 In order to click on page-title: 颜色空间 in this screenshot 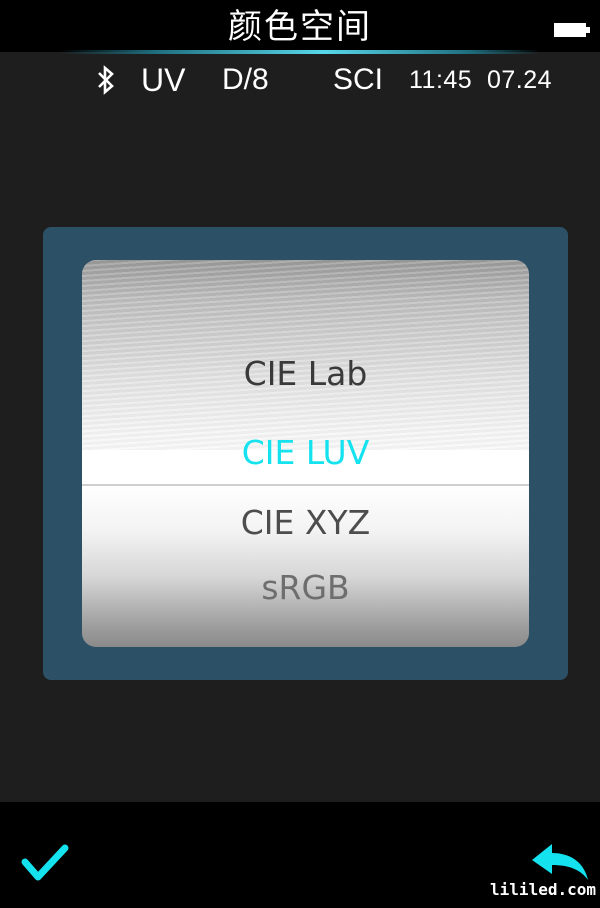, I will do `click(300, 27)`.